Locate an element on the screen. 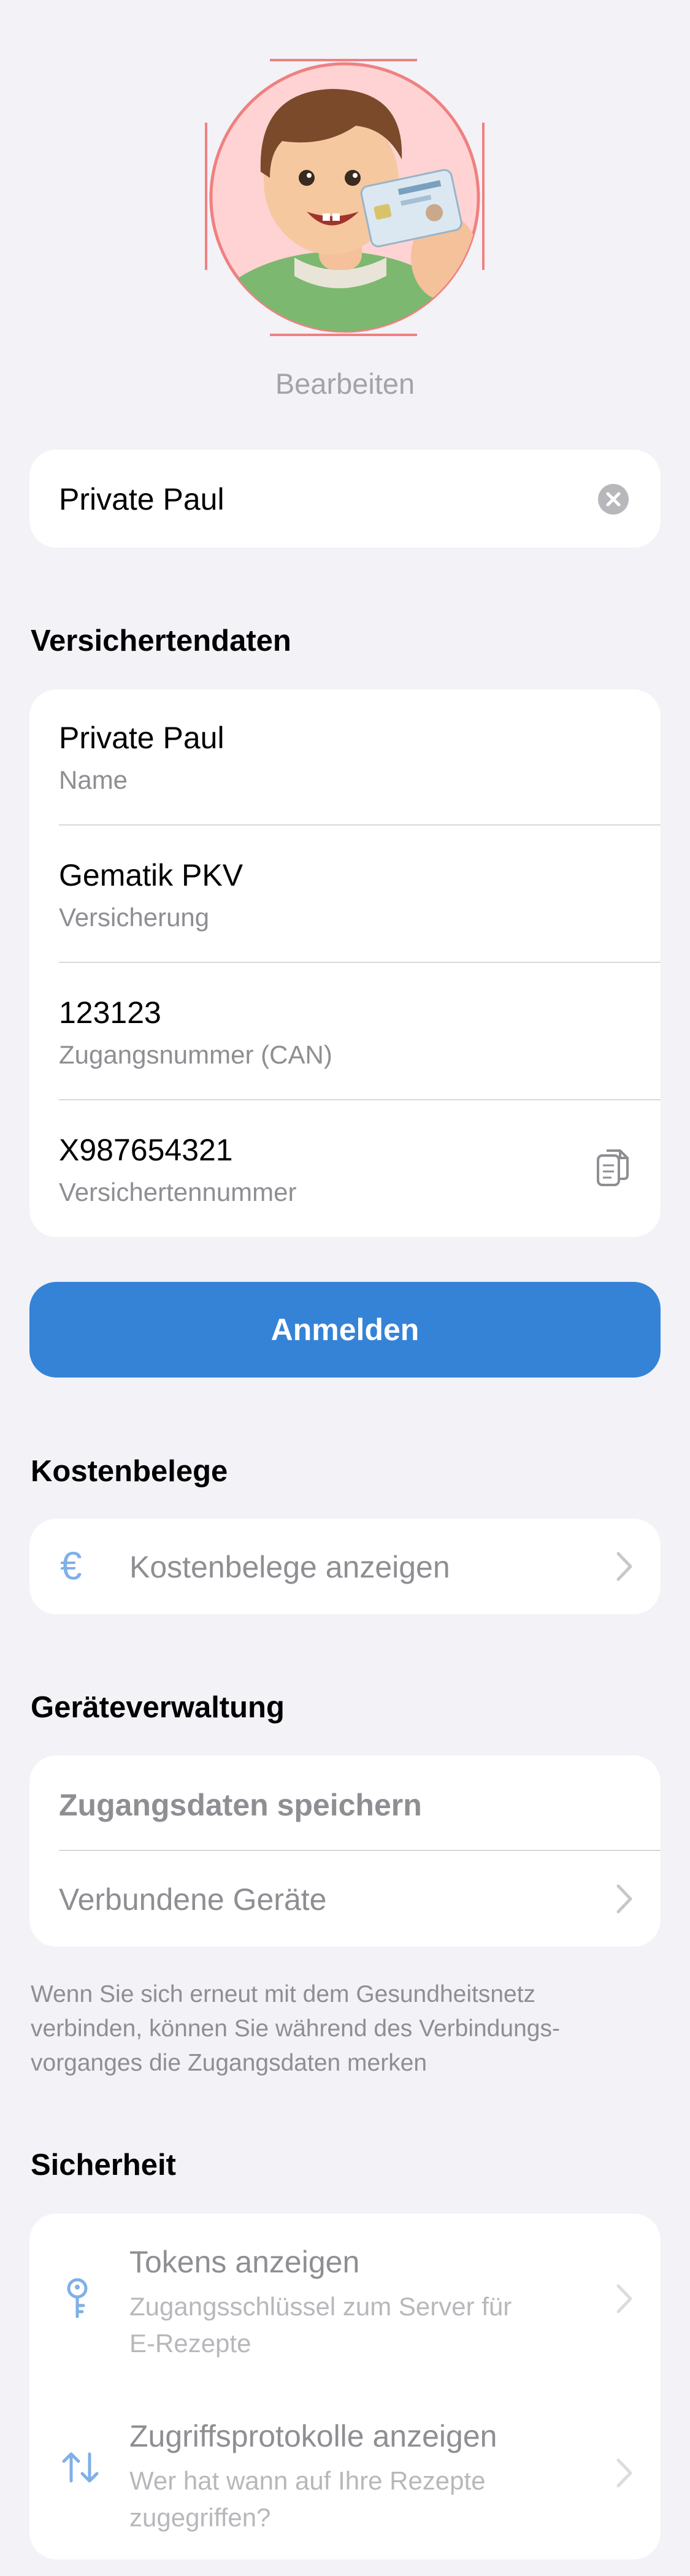 Image resolution: width=690 pixels, height=2576 pixels. edit-avatar-button: Bearbeiten is located at coordinates (345, 384).